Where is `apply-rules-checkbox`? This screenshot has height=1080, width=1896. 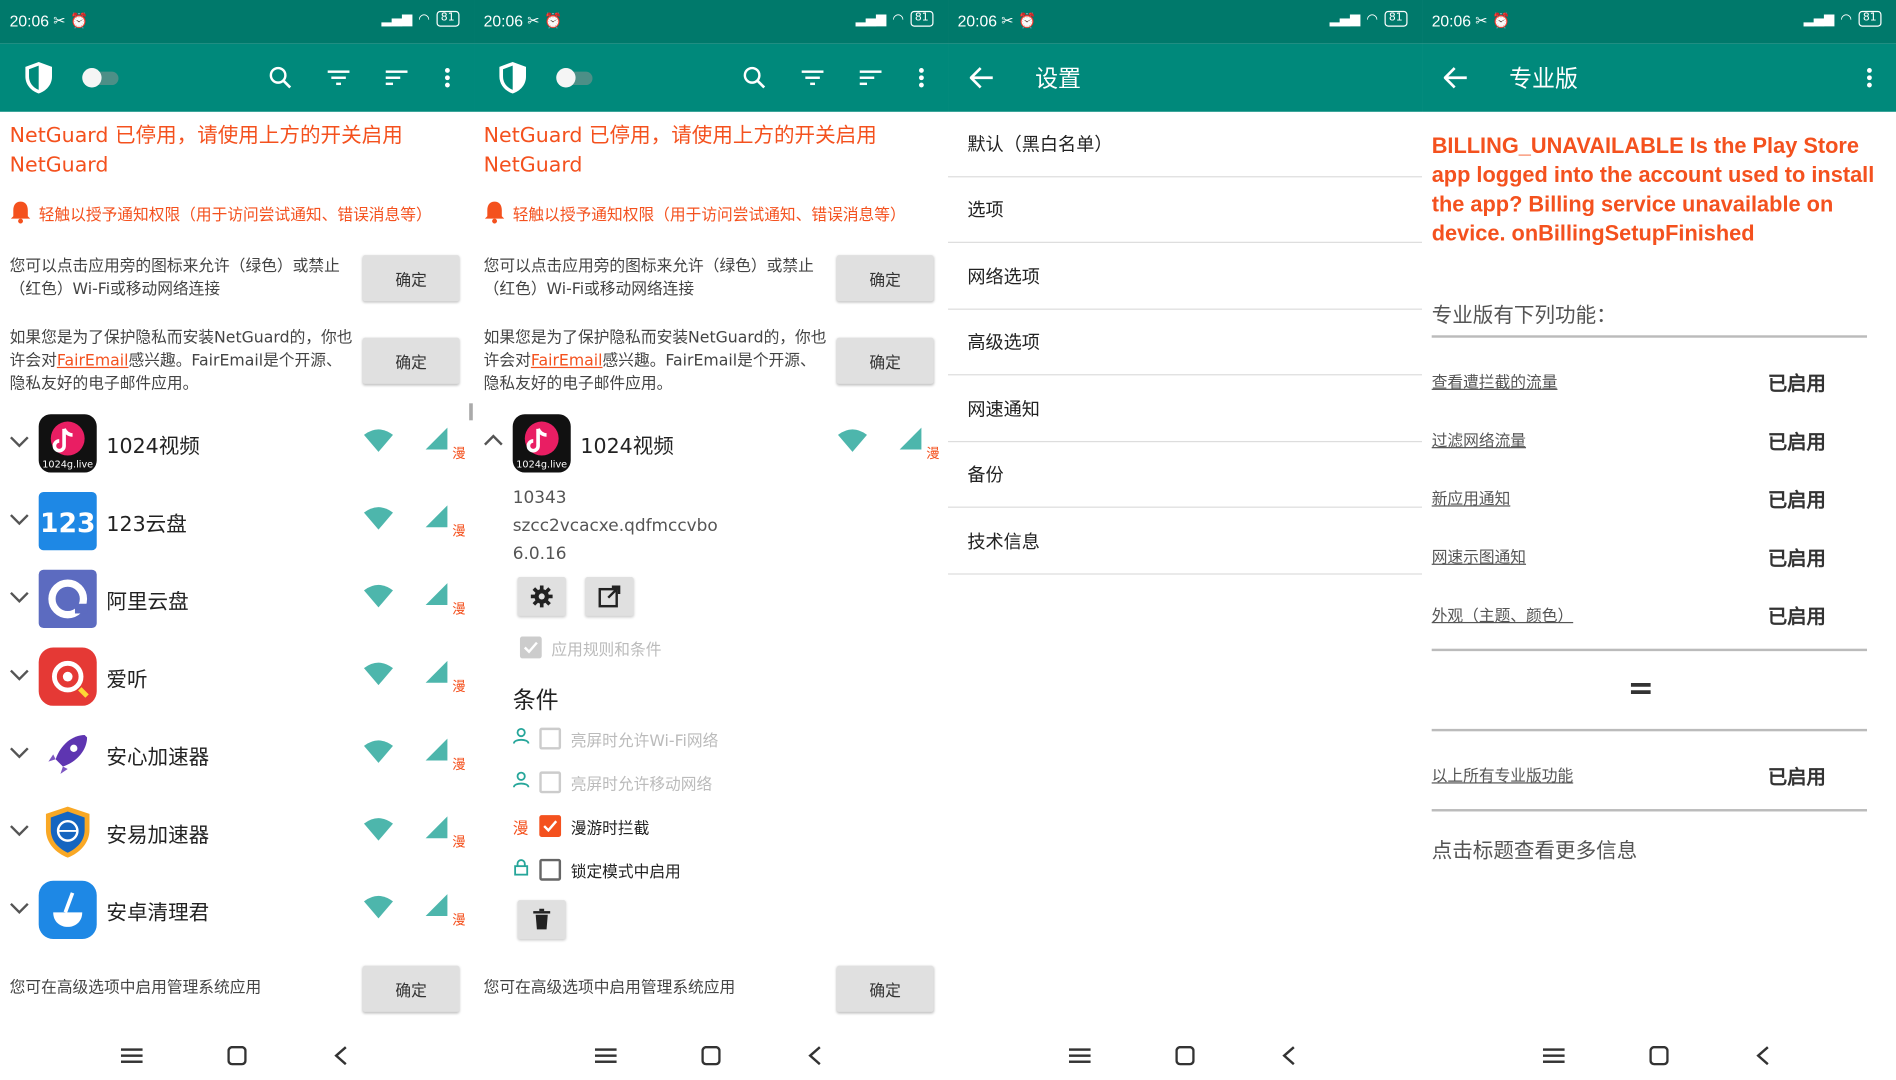
apply-rules-checkbox is located at coordinates (530, 647).